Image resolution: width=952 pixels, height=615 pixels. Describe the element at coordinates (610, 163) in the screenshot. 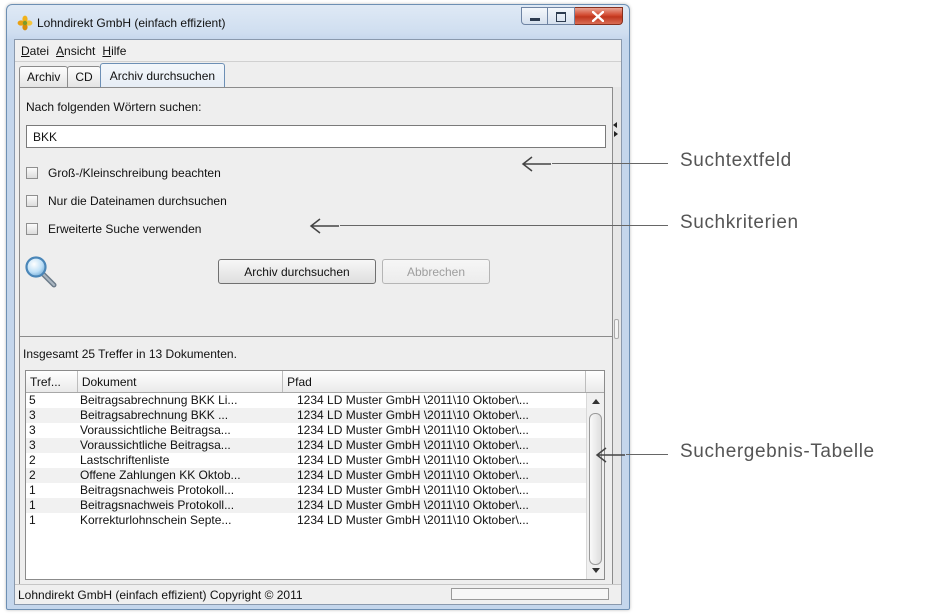

I see `callout-line-search-field` at that location.